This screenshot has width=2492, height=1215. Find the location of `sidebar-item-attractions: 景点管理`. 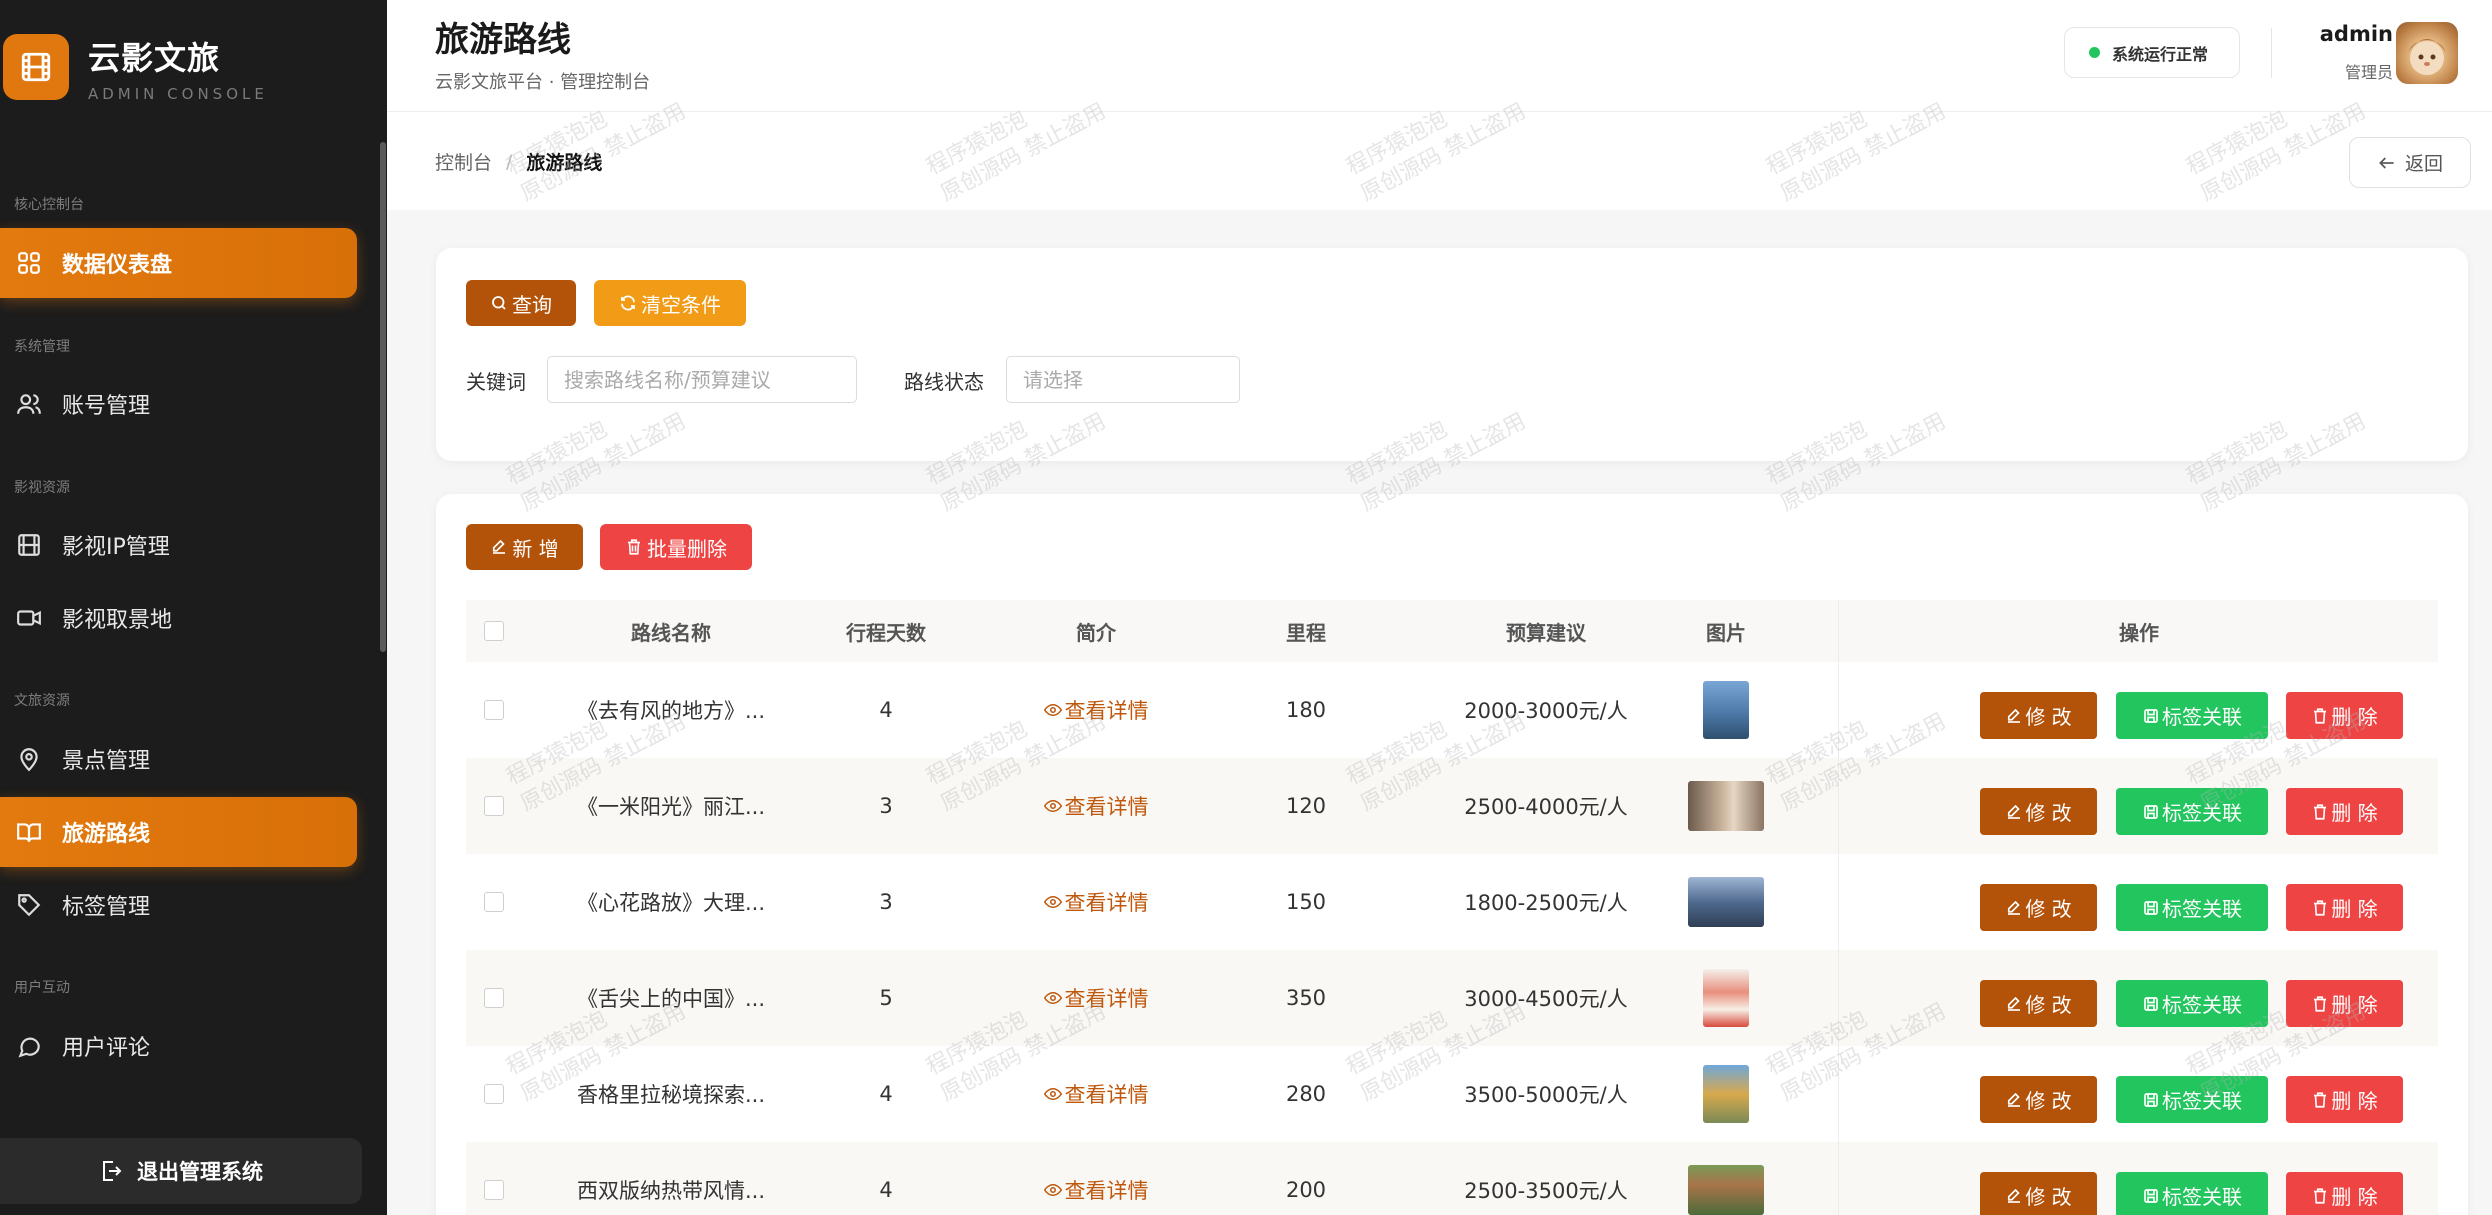

sidebar-item-attractions: 景点管理 is located at coordinates (178, 759).